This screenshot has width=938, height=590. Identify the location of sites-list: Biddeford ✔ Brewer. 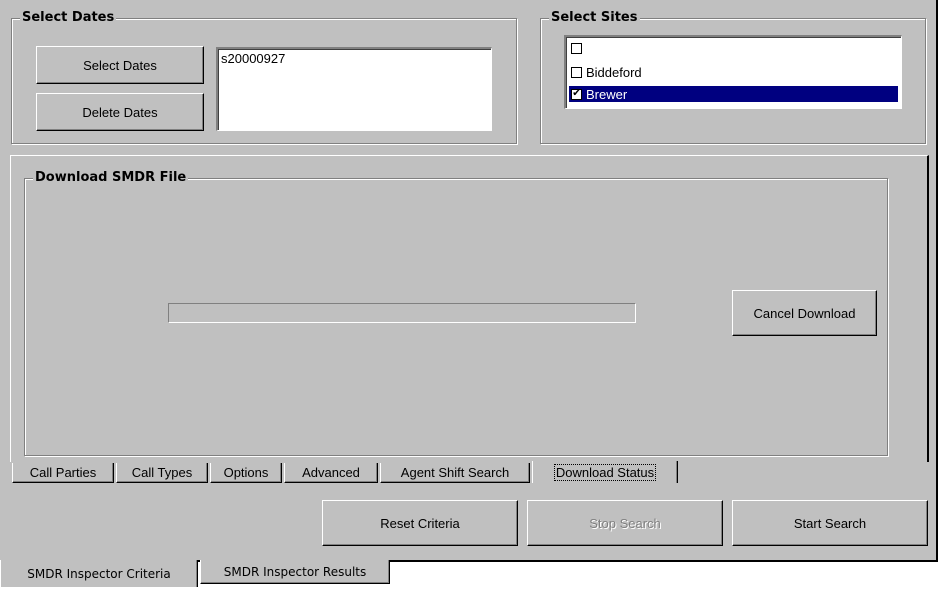
(733, 72).